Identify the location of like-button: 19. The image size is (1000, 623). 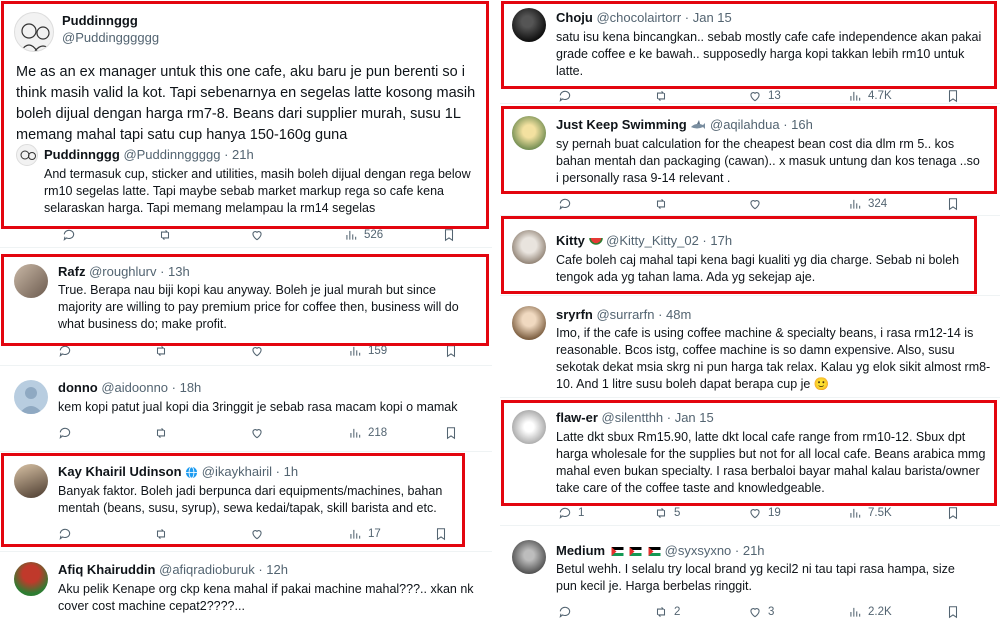
(764, 513).